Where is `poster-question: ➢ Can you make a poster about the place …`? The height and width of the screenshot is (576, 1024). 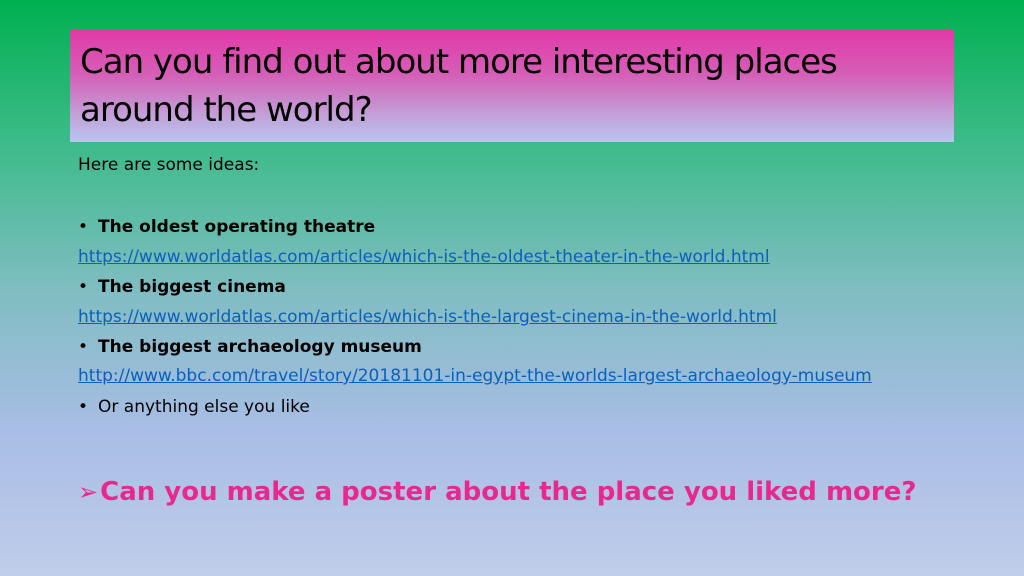 poster-question: ➢ Can you make a poster about the place … is located at coordinates (497, 492).